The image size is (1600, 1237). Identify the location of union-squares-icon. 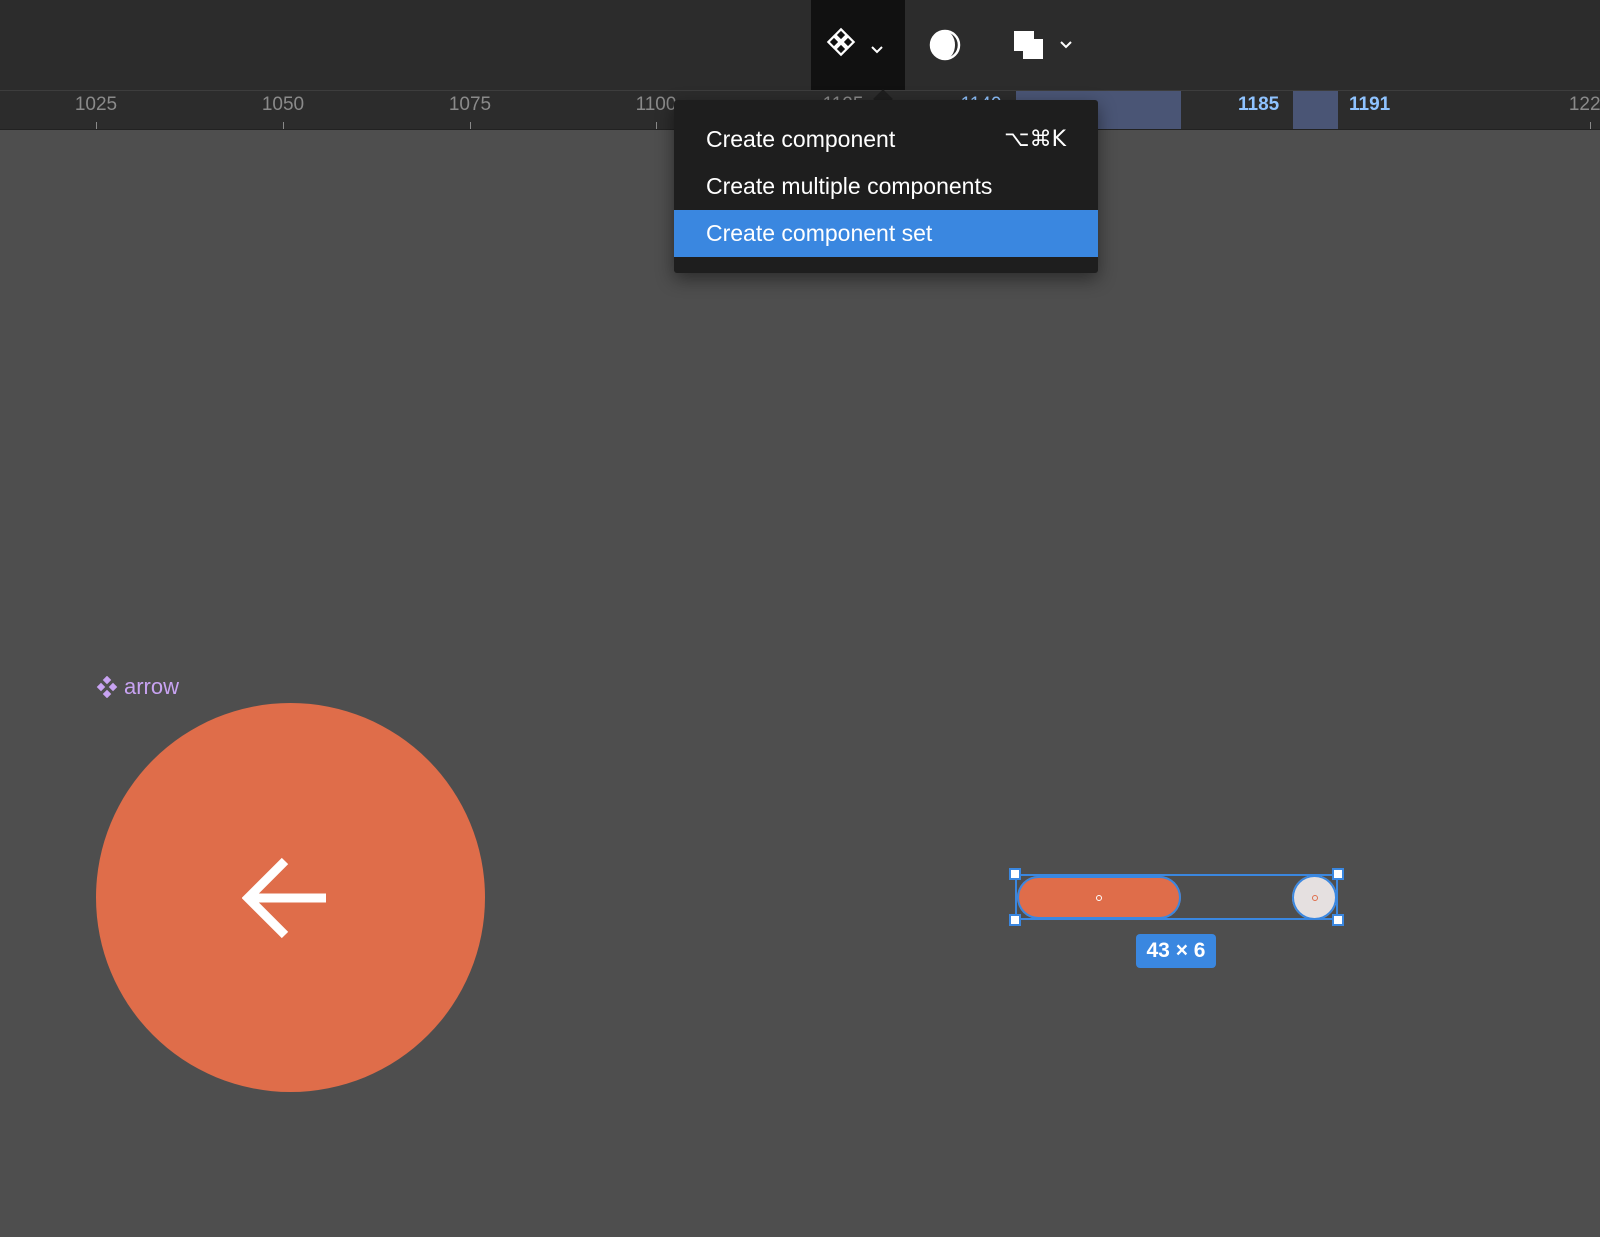
(1043, 45).